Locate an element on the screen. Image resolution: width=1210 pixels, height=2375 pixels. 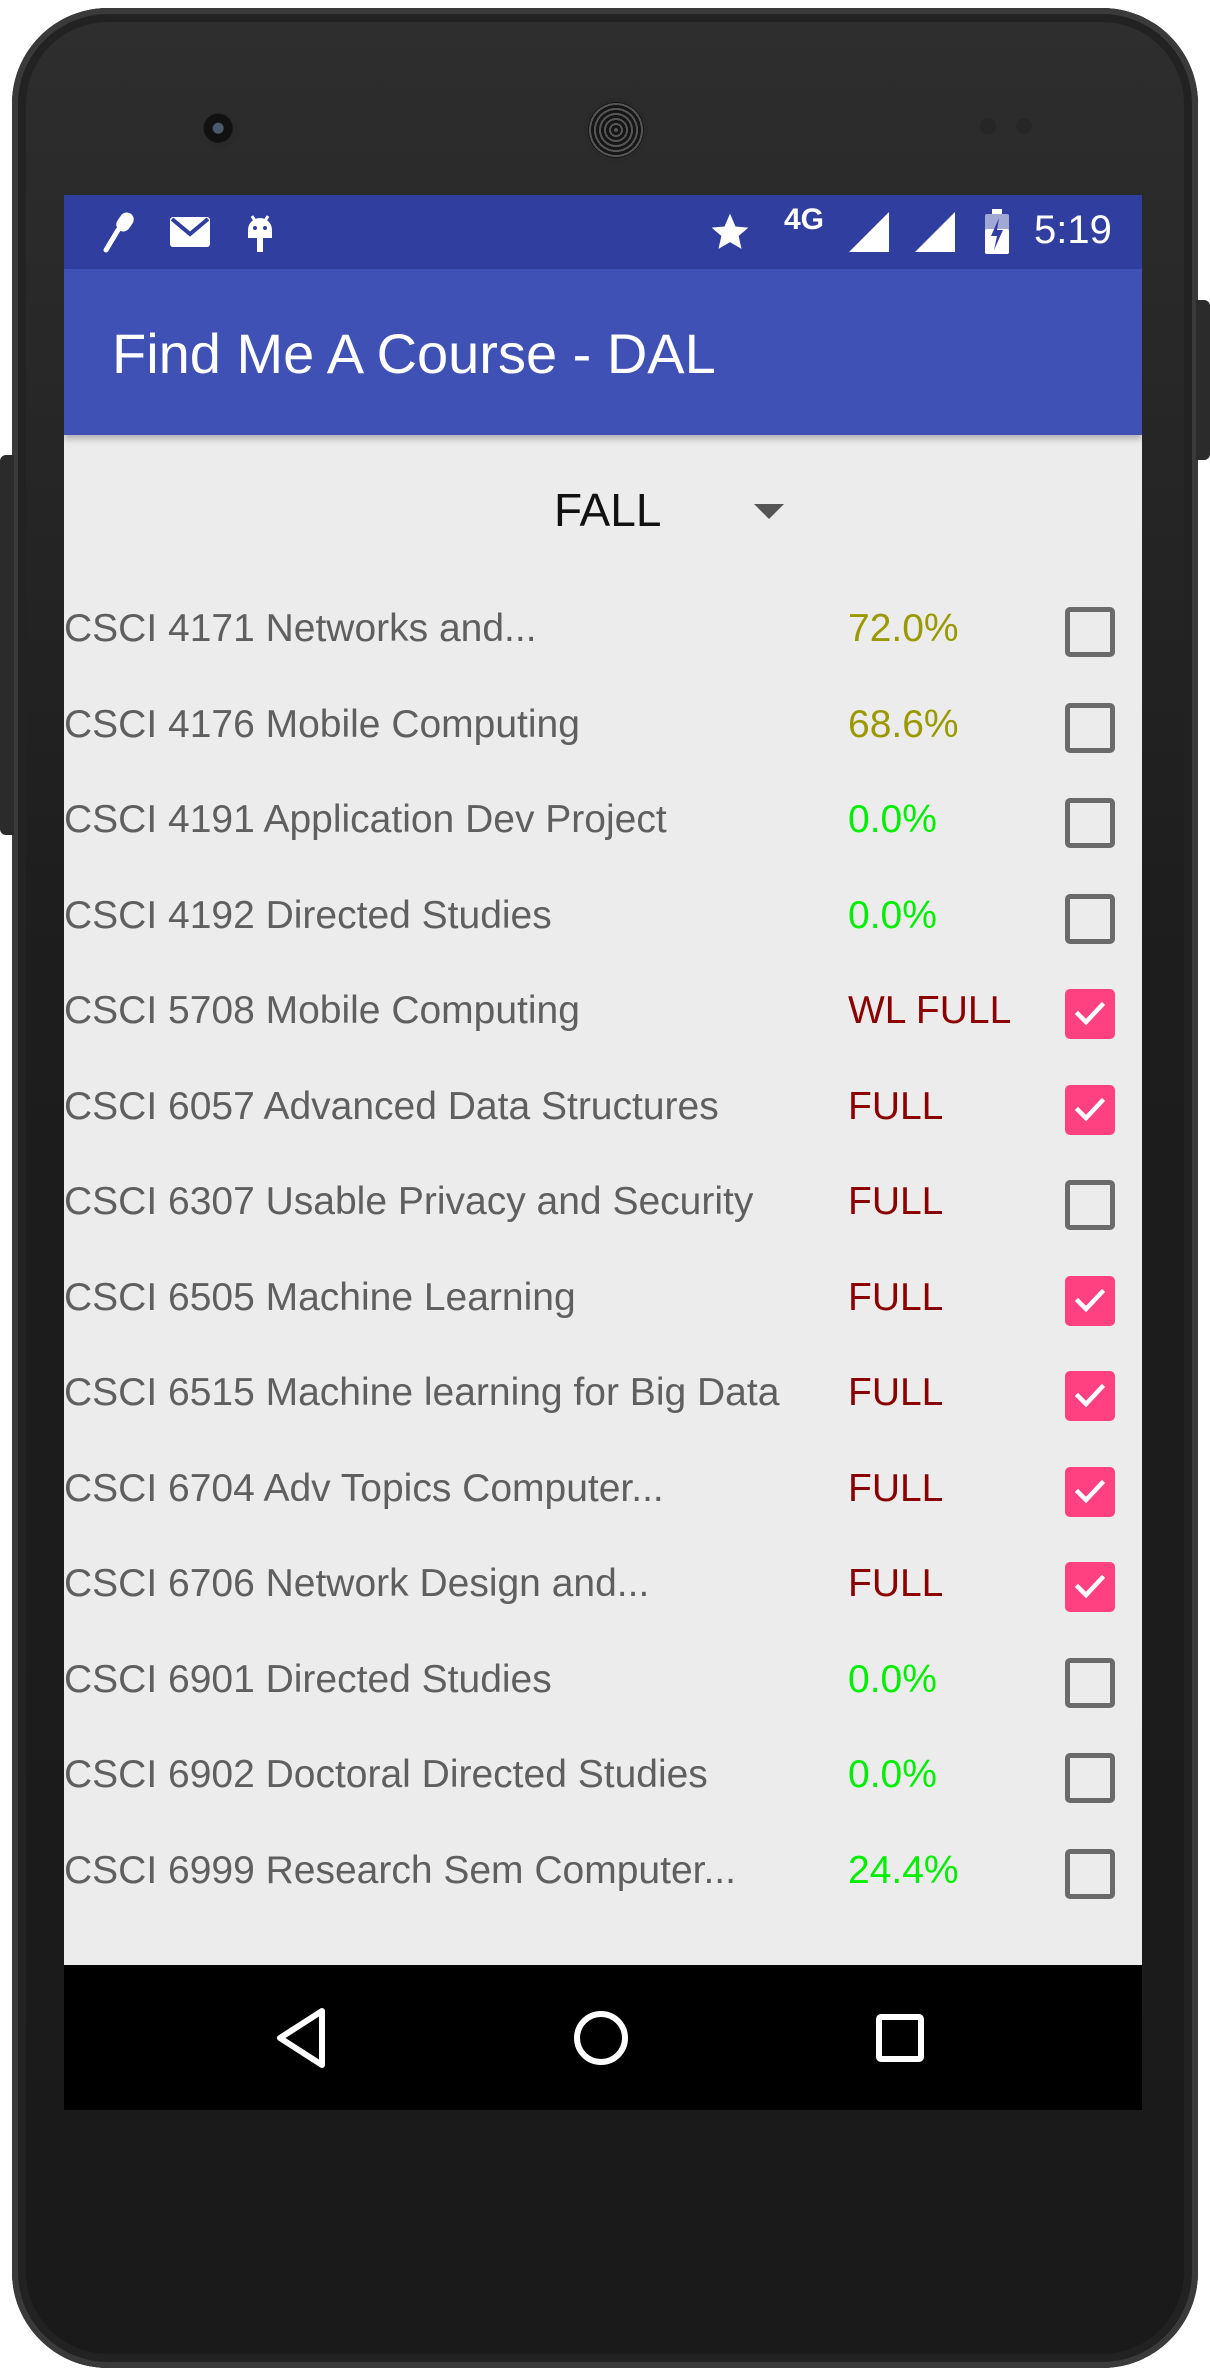
term-spinner-value: FALL is located at coordinates (608, 510).